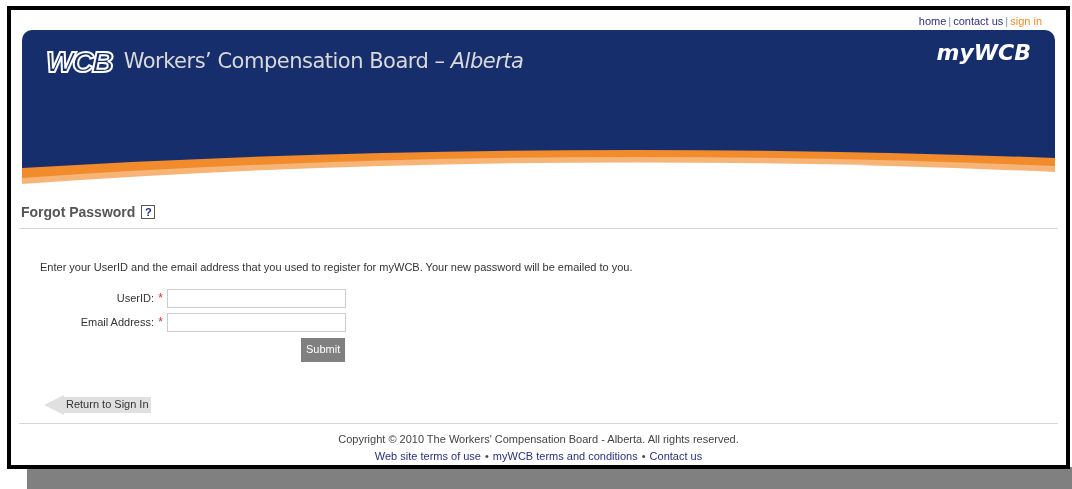  I want to click on field-label: Email Address:, so click(116, 322).